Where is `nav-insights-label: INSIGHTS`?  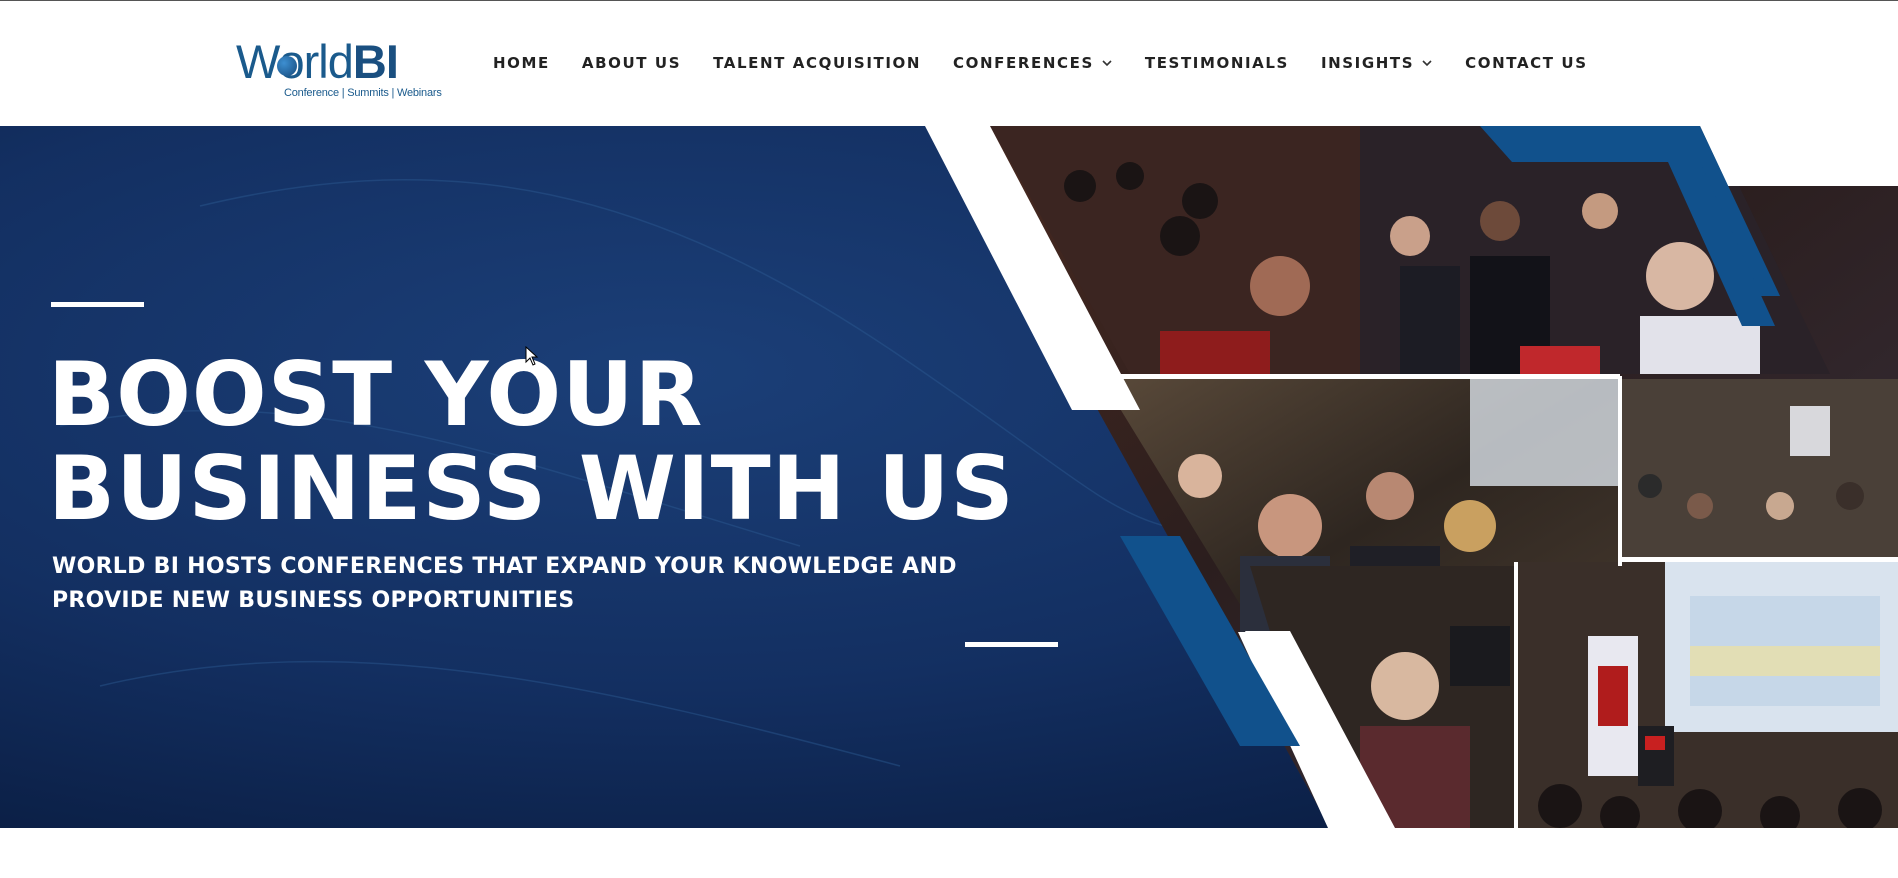
nav-insights-label: INSIGHTS is located at coordinates (1367, 63).